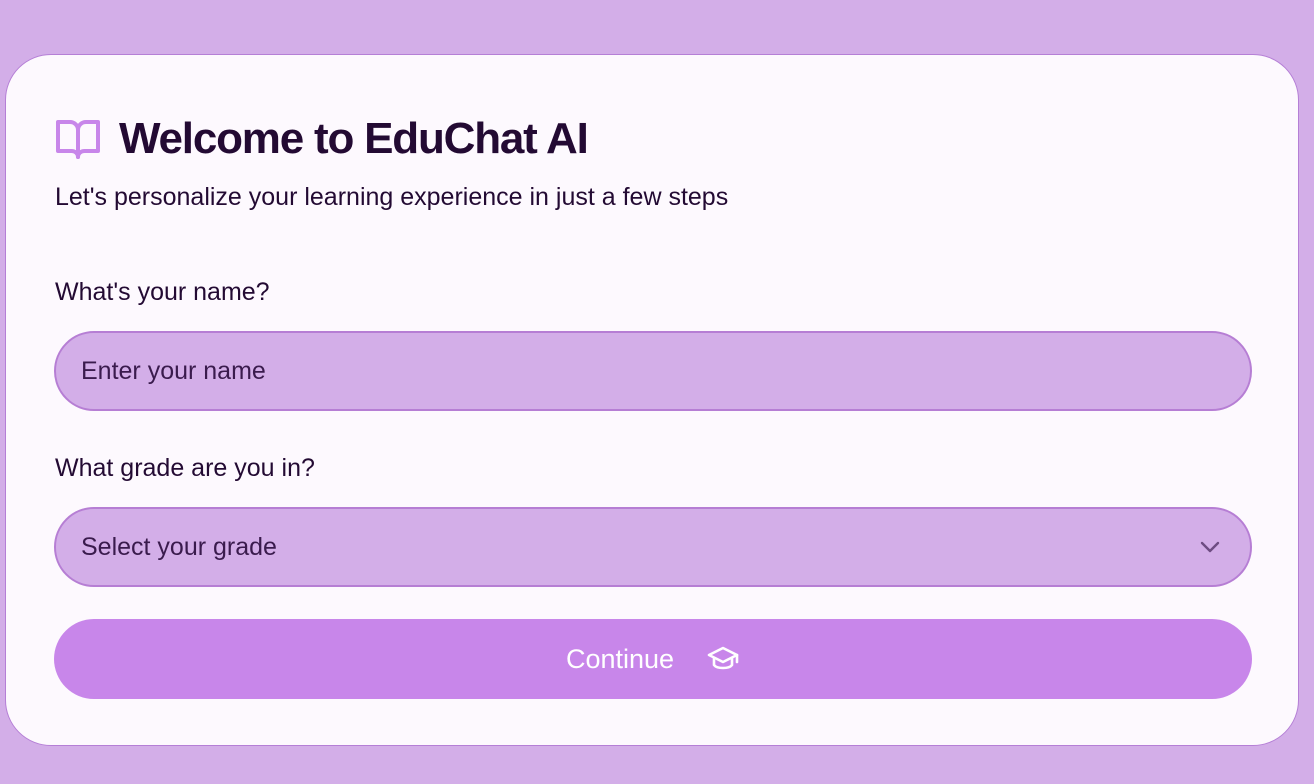 The height and width of the screenshot is (784, 1314). What do you see at coordinates (1210, 547) in the screenshot?
I see `chevron-down-icon` at bounding box center [1210, 547].